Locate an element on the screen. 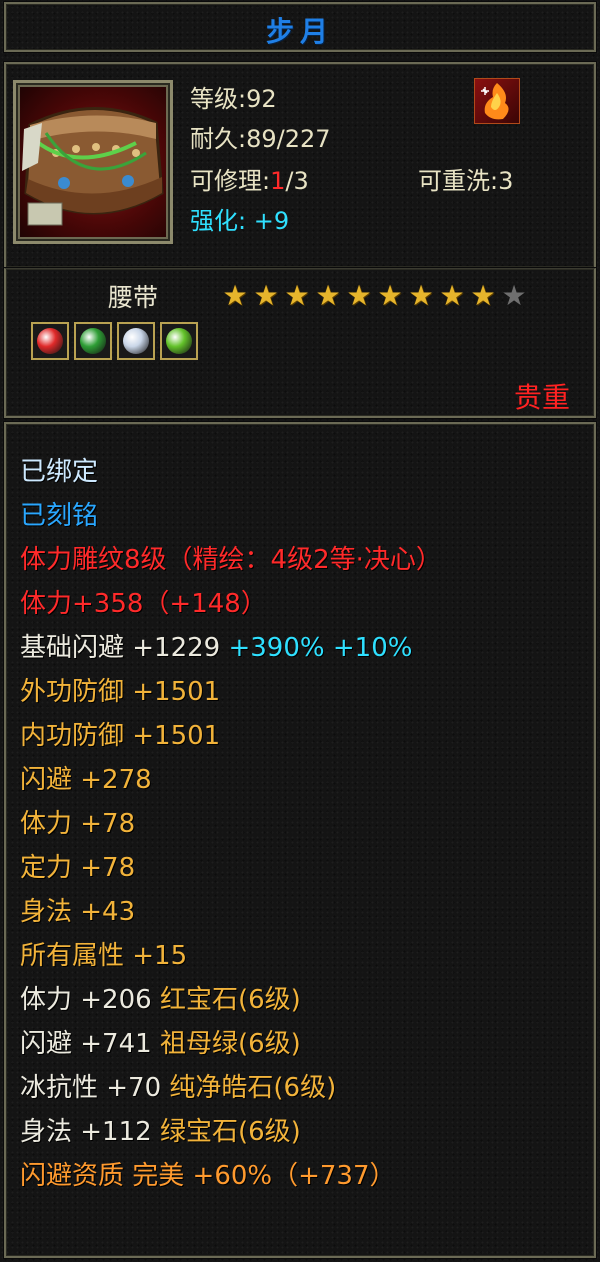 This screenshot has height=1262, width=600. stat-line: 已刻铭 is located at coordinates (231, 516).